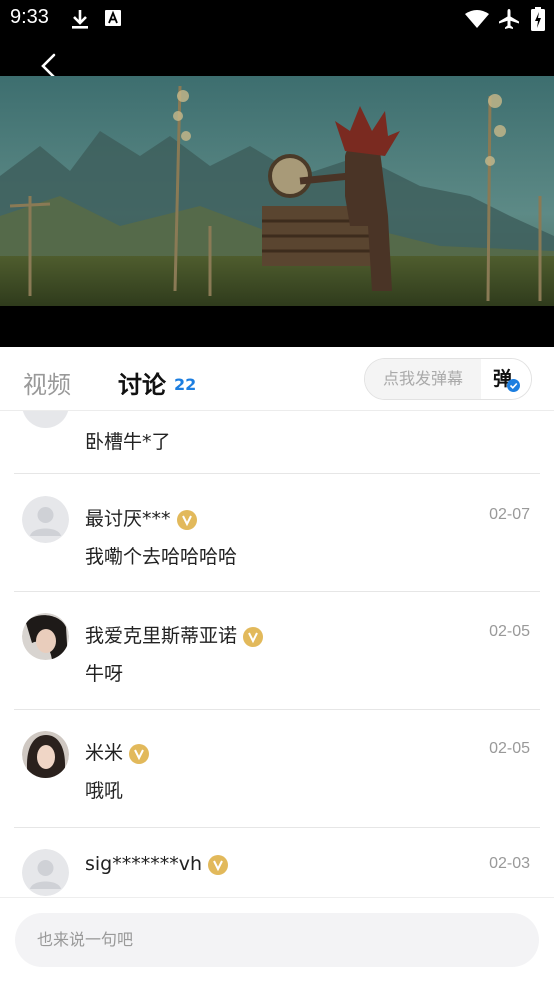 This screenshot has width=554, height=985. Describe the element at coordinates (142, 382) in the screenshot. I see `tab-discuss: 讨论` at that location.